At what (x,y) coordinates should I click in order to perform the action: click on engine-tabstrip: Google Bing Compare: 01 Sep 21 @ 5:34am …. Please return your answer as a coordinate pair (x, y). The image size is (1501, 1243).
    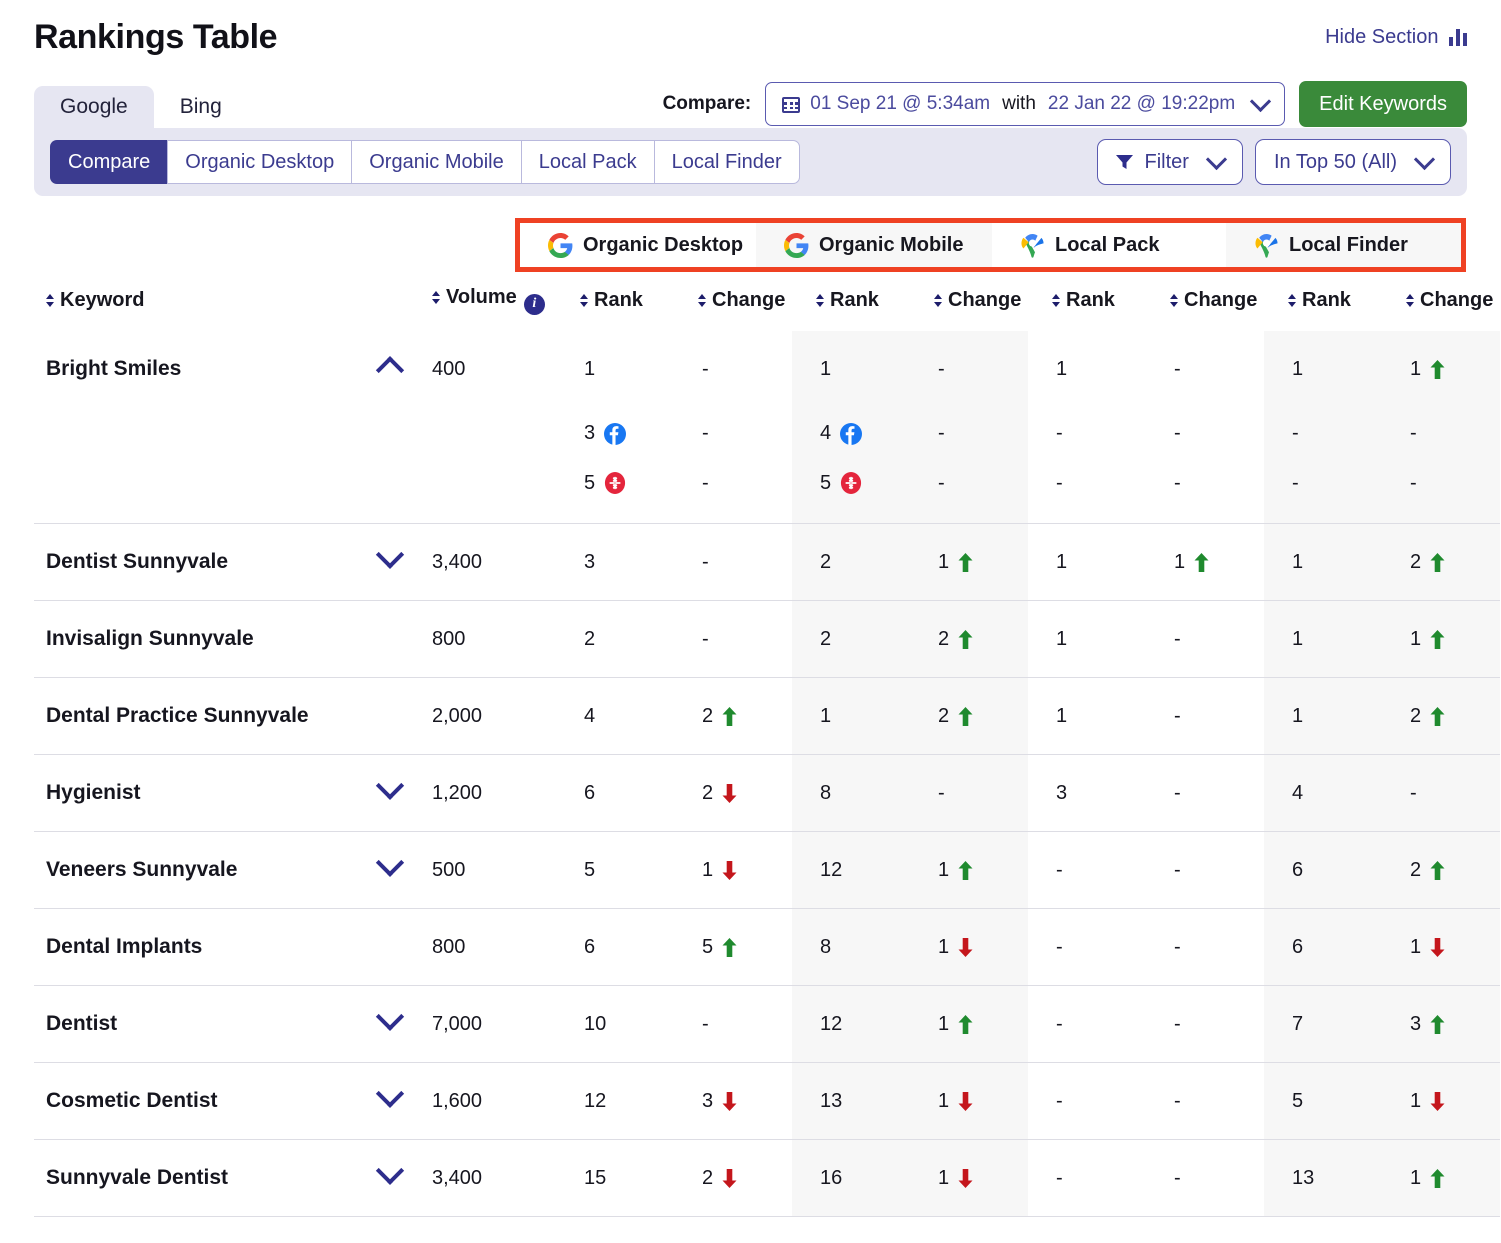
    Looking at the image, I should click on (750, 104).